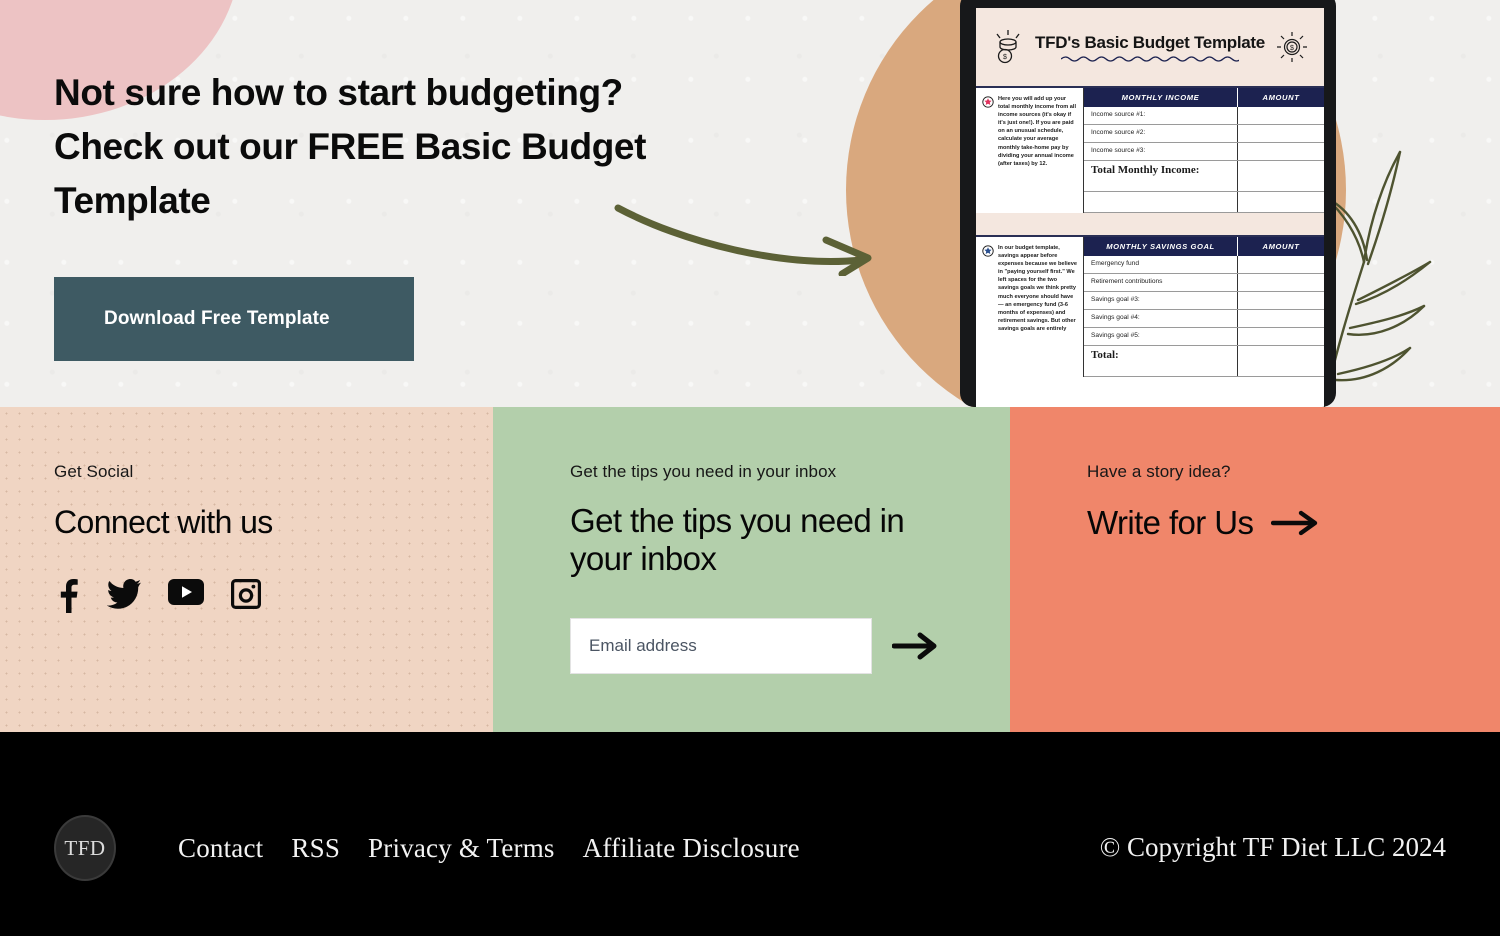 This screenshot has width=1500, height=936. Describe the element at coordinates (163, 596) in the screenshot. I see `social-icon-list` at that location.